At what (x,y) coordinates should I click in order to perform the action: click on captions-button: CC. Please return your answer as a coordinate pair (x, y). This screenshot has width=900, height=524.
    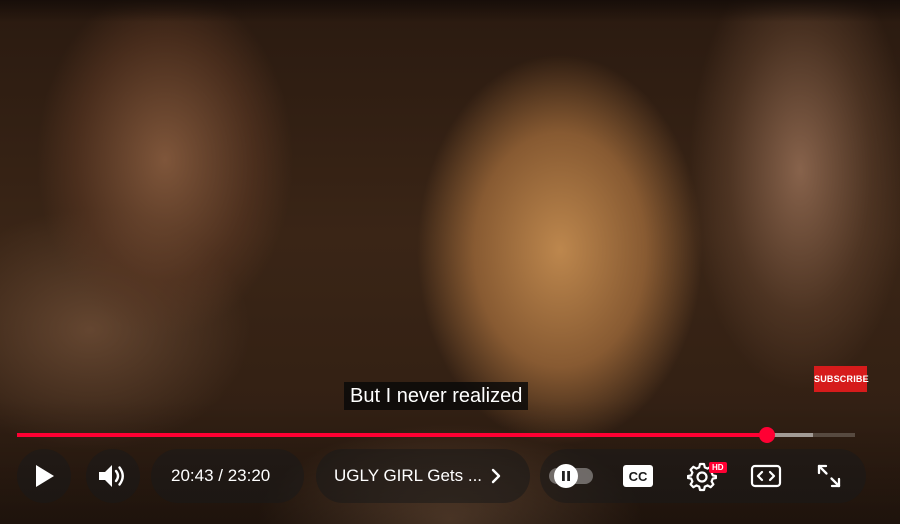
    Looking at the image, I should click on (638, 476).